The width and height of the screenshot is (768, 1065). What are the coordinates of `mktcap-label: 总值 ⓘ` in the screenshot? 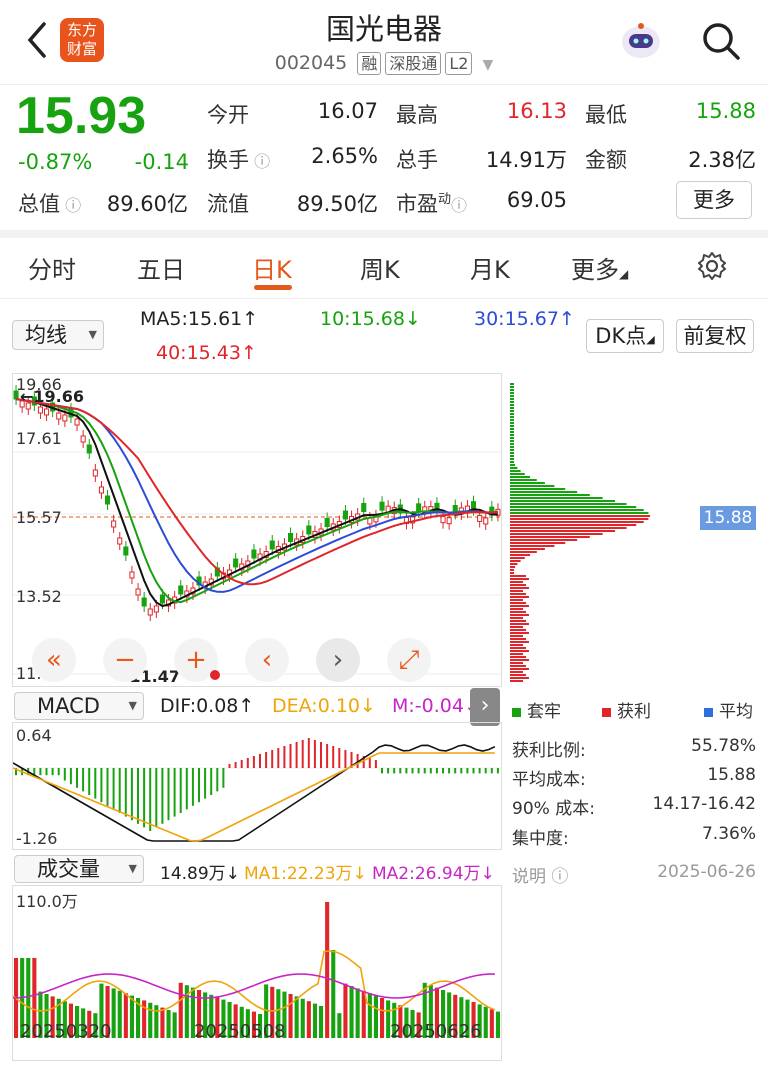 It's located at (49, 203).